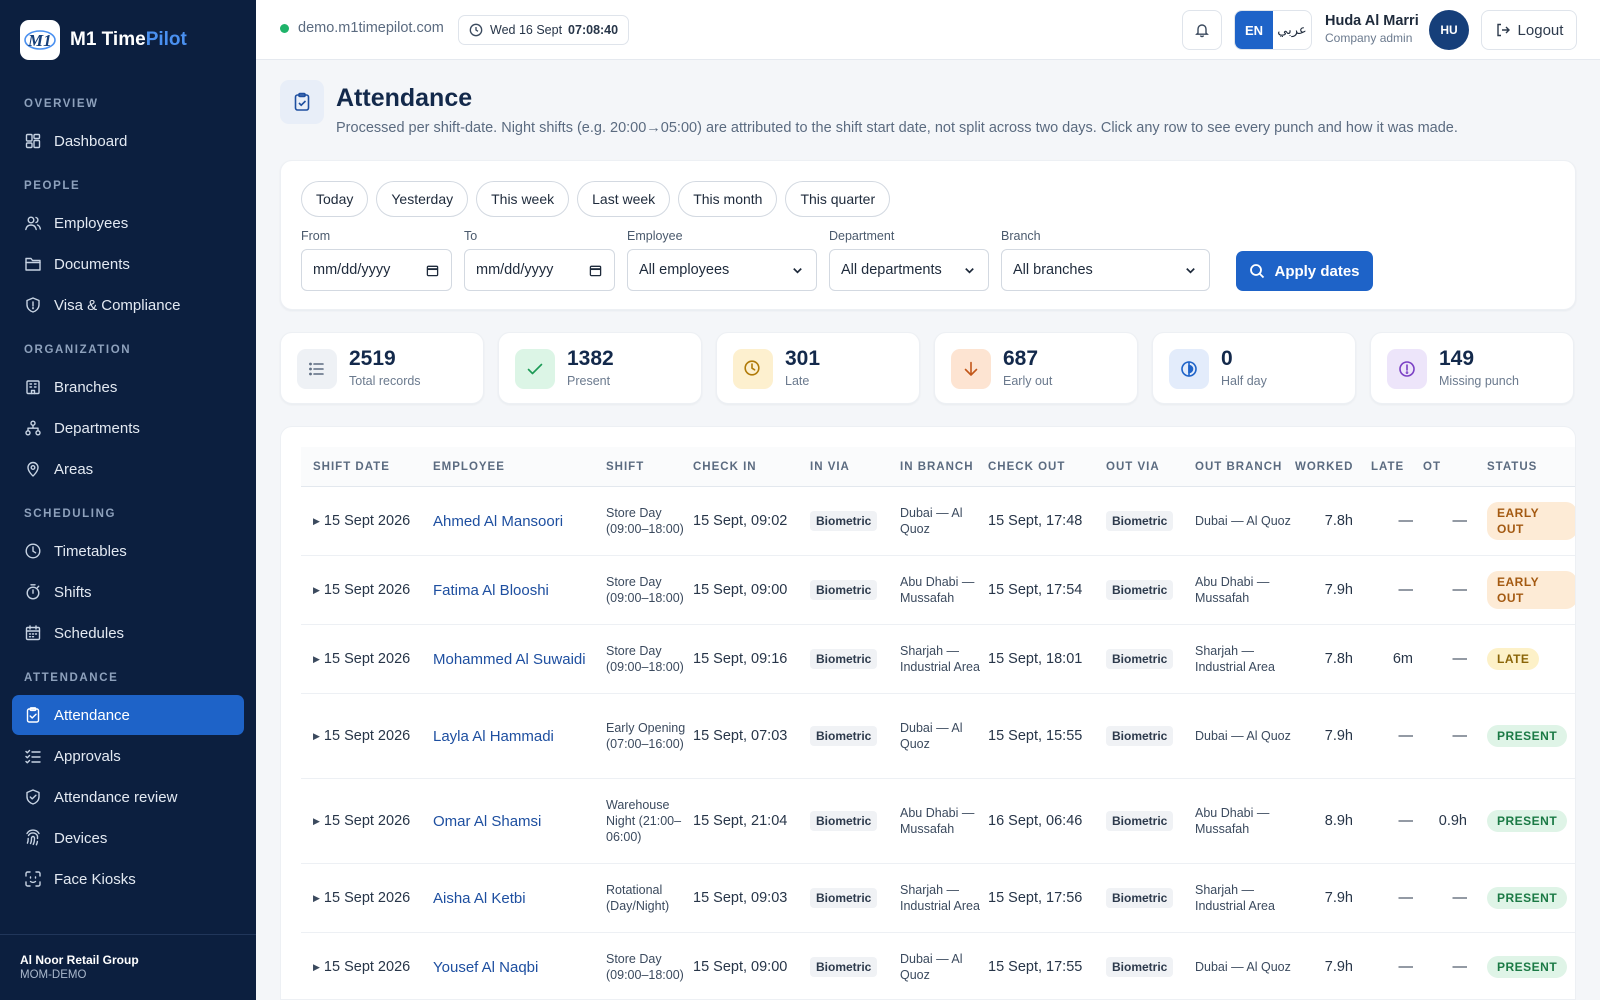 This screenshot has height=1000, width=1600. I want to click on stat-card-missing-punch: 149 Missing punch, so click(1472, 368).